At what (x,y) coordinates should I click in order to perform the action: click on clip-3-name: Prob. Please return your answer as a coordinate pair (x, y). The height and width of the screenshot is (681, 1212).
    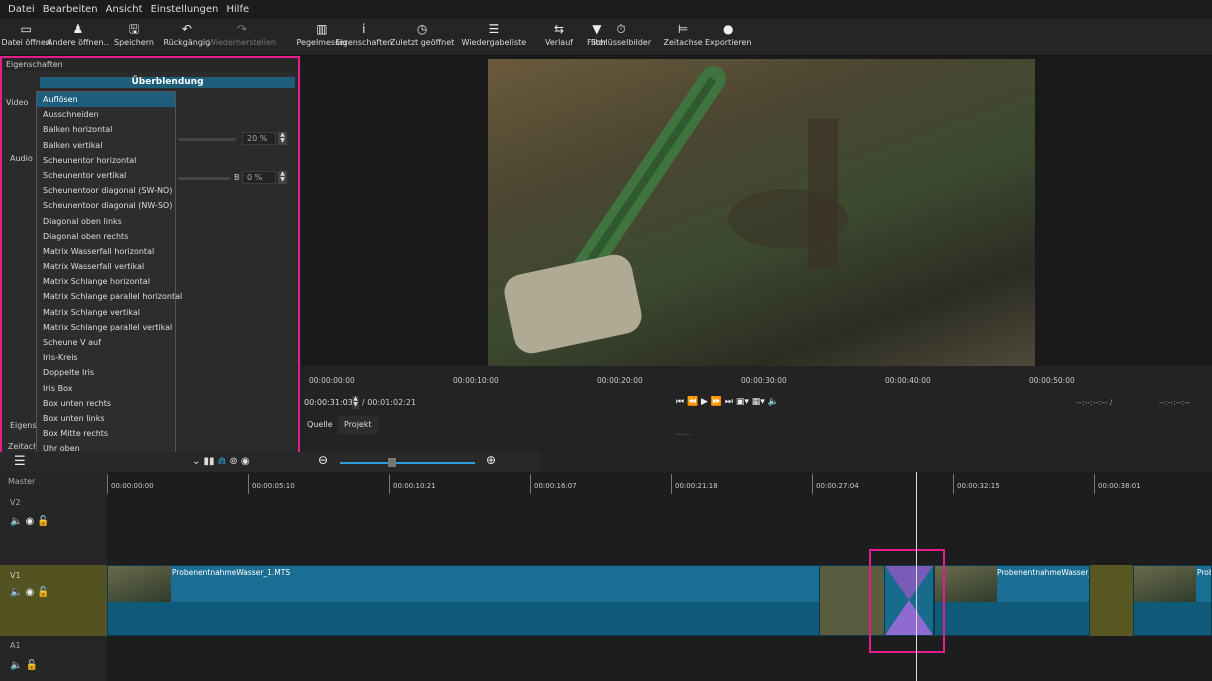
    Looking at the image, I should click on (1204, 572).